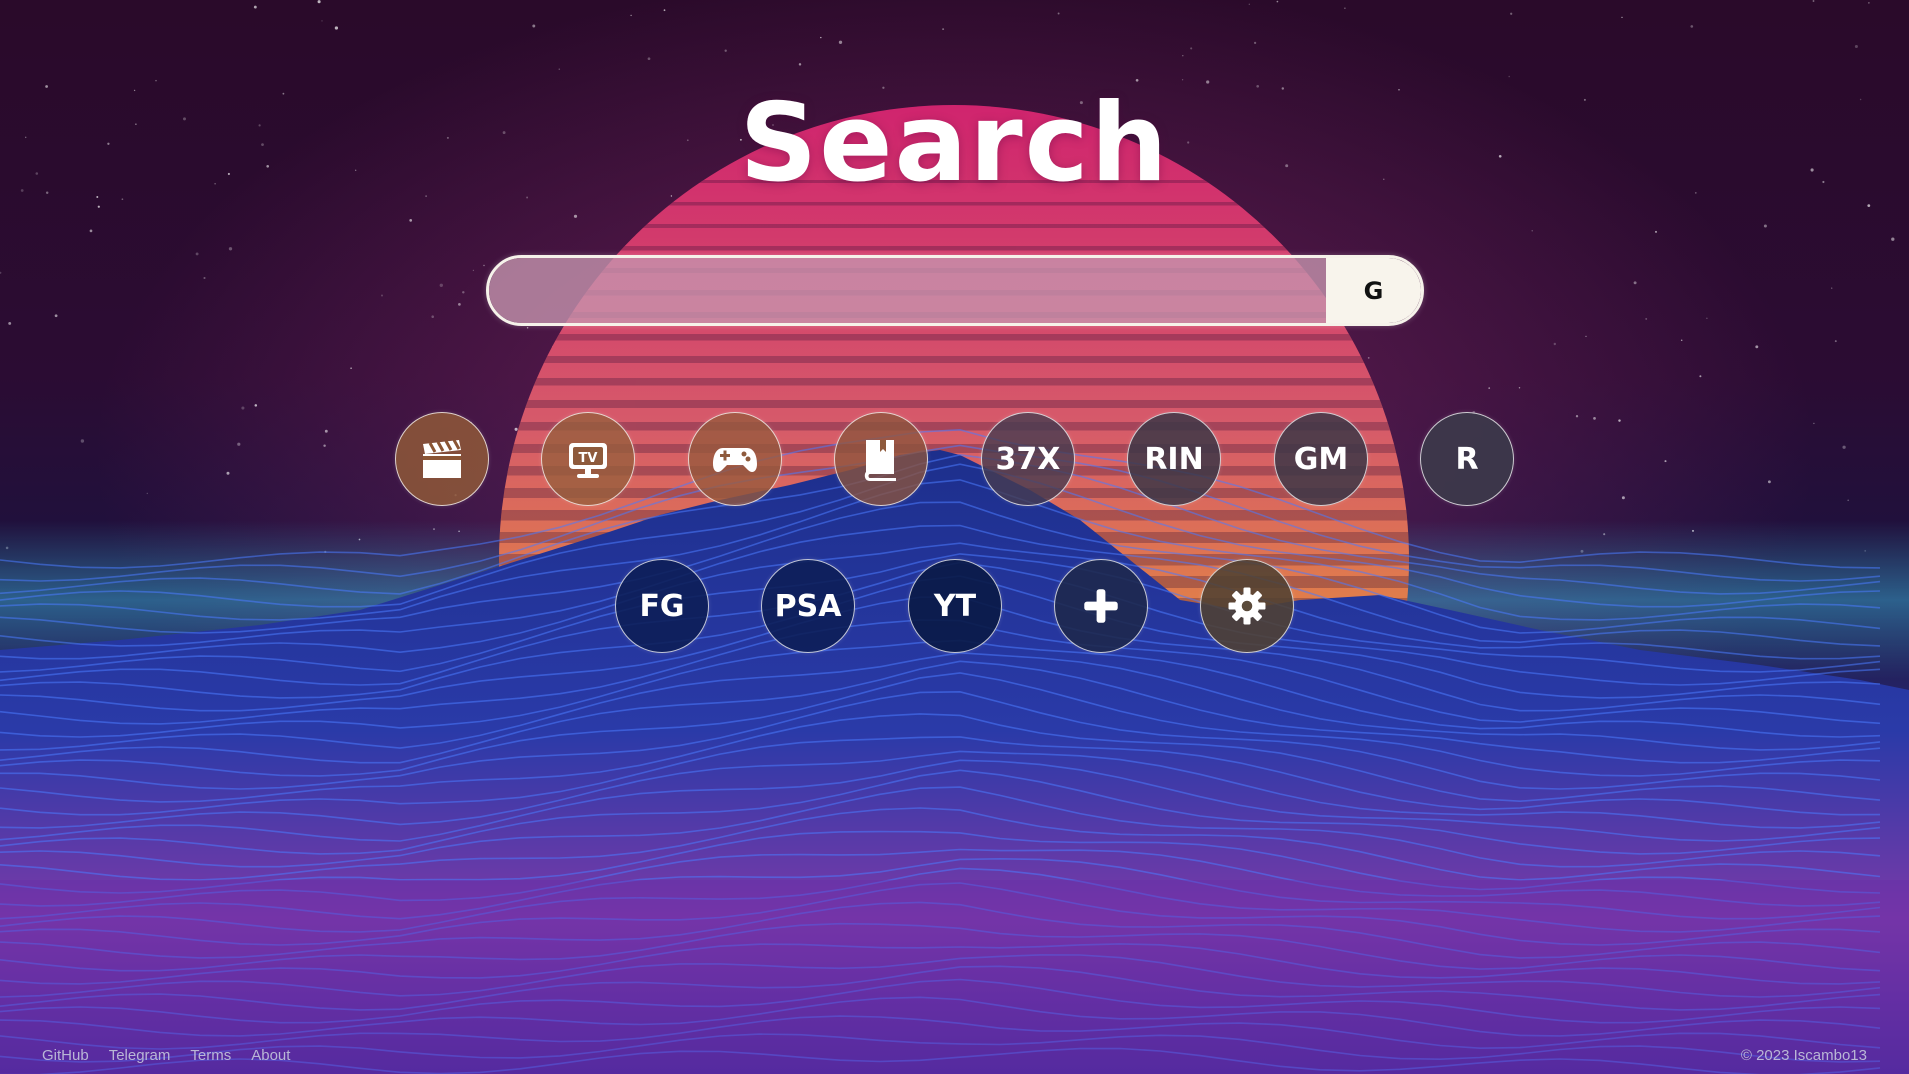 The width and height of the screenshot is (1909, 1074). What do you see at coordinates (954, 143) in the screenshot?
I see `page-title: Search` at bounding box center [954, 143].